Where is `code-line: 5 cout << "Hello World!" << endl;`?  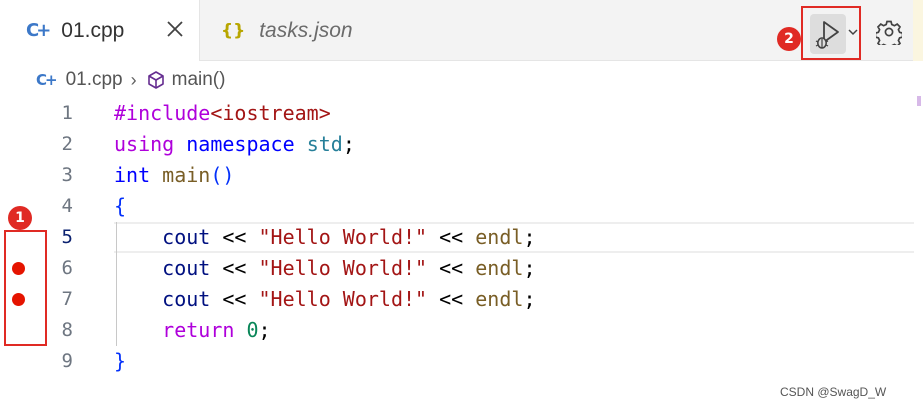 code-line: 5 cout << "Hello World!" << endl; is located at coordinates (461, 237).